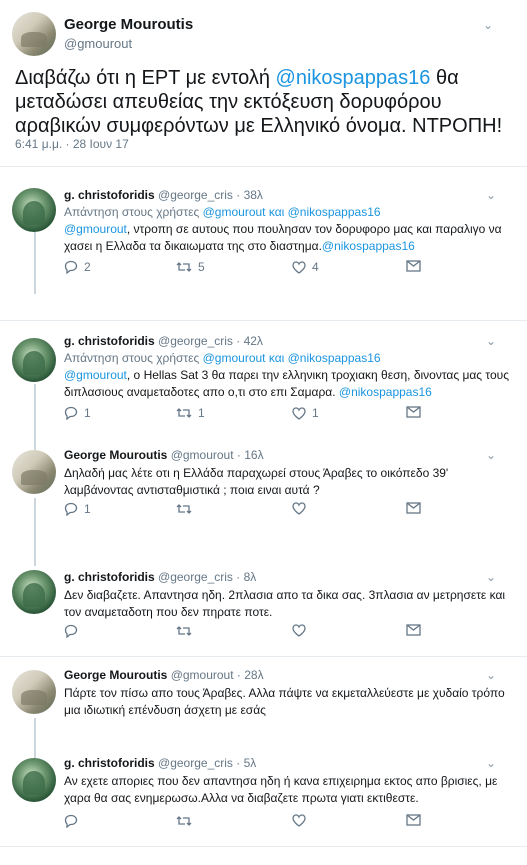 This screenshot has width=527, height=865. I want to click on retweet-count: 5, so click(201, 267).